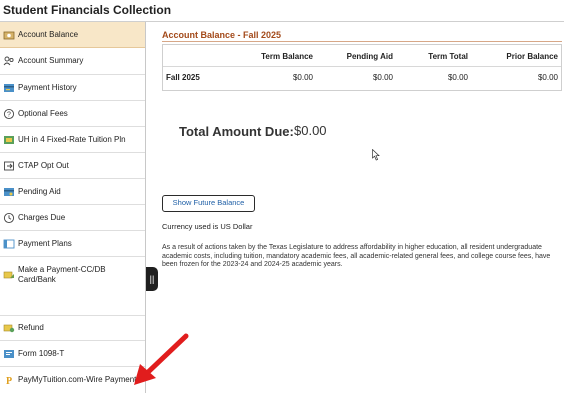 Image resolution: width=564 pixels, height=393 pixels. Describe the element at coordinates (45, 243) in the screenshot. I see `sidebar-item-label: Payment Plans` at that location.